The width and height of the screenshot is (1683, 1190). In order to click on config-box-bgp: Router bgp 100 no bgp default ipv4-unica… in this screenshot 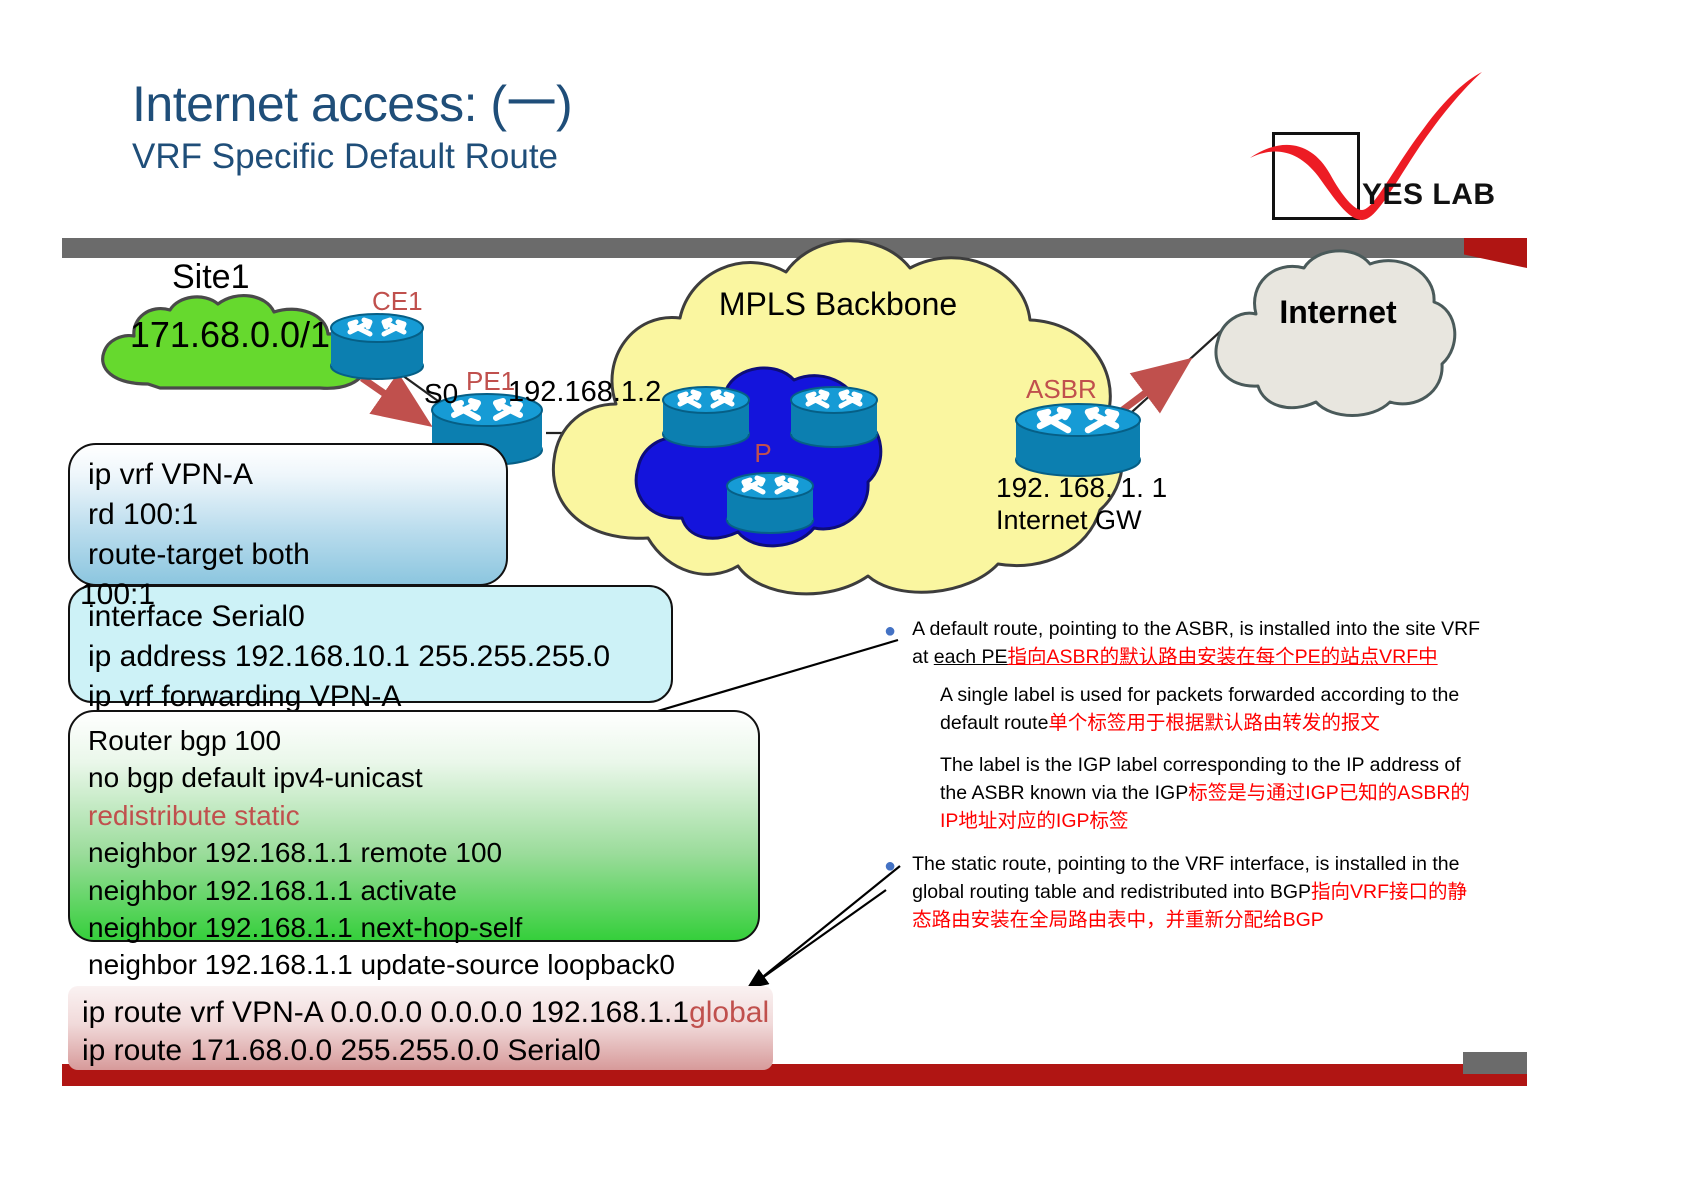, I will do `click(414, 845)`.